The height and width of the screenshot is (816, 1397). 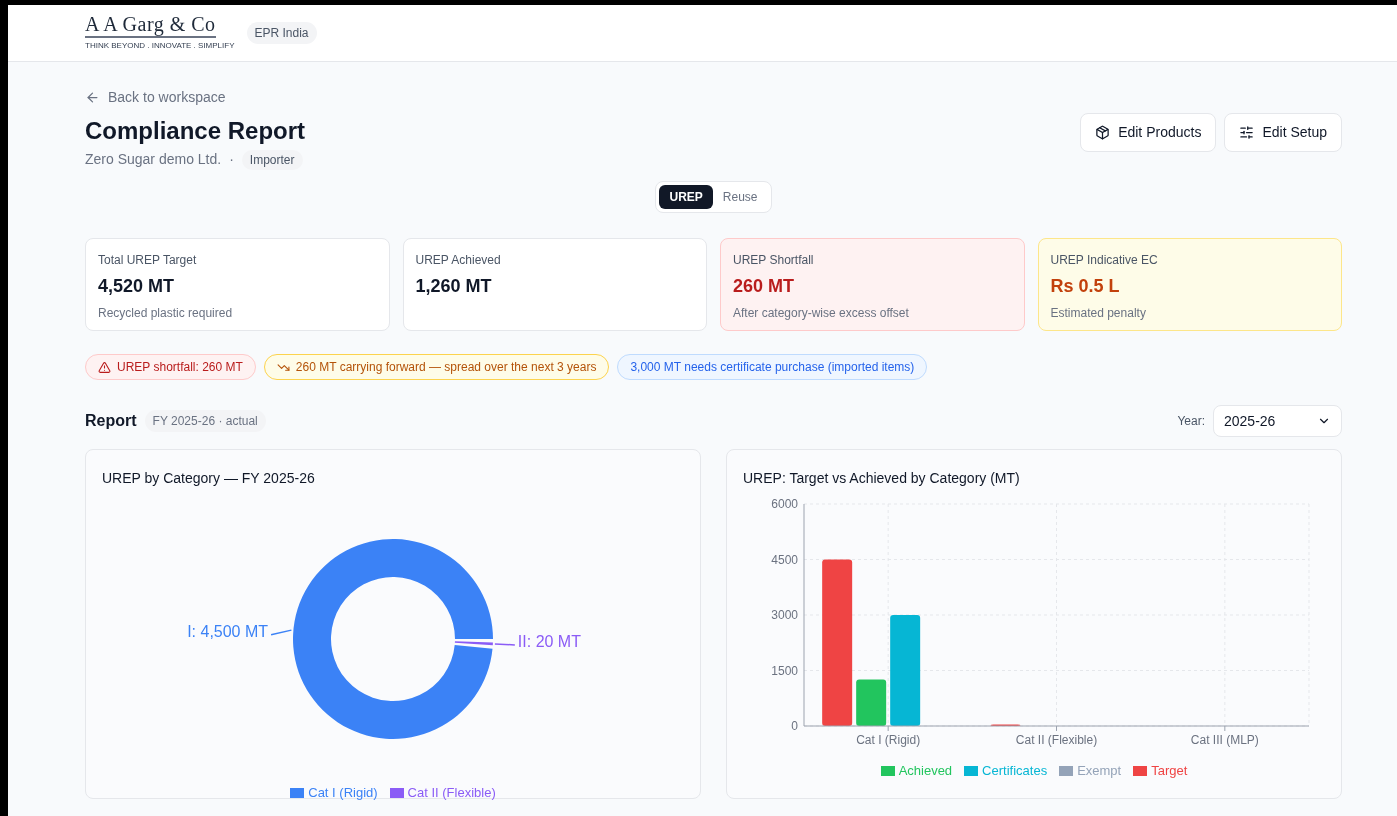 What do you see at coordinates (1224, 740) in the screenshot?
I see `x-tick-label: Cat III (MLP)` at bounding box center [1224, 740].